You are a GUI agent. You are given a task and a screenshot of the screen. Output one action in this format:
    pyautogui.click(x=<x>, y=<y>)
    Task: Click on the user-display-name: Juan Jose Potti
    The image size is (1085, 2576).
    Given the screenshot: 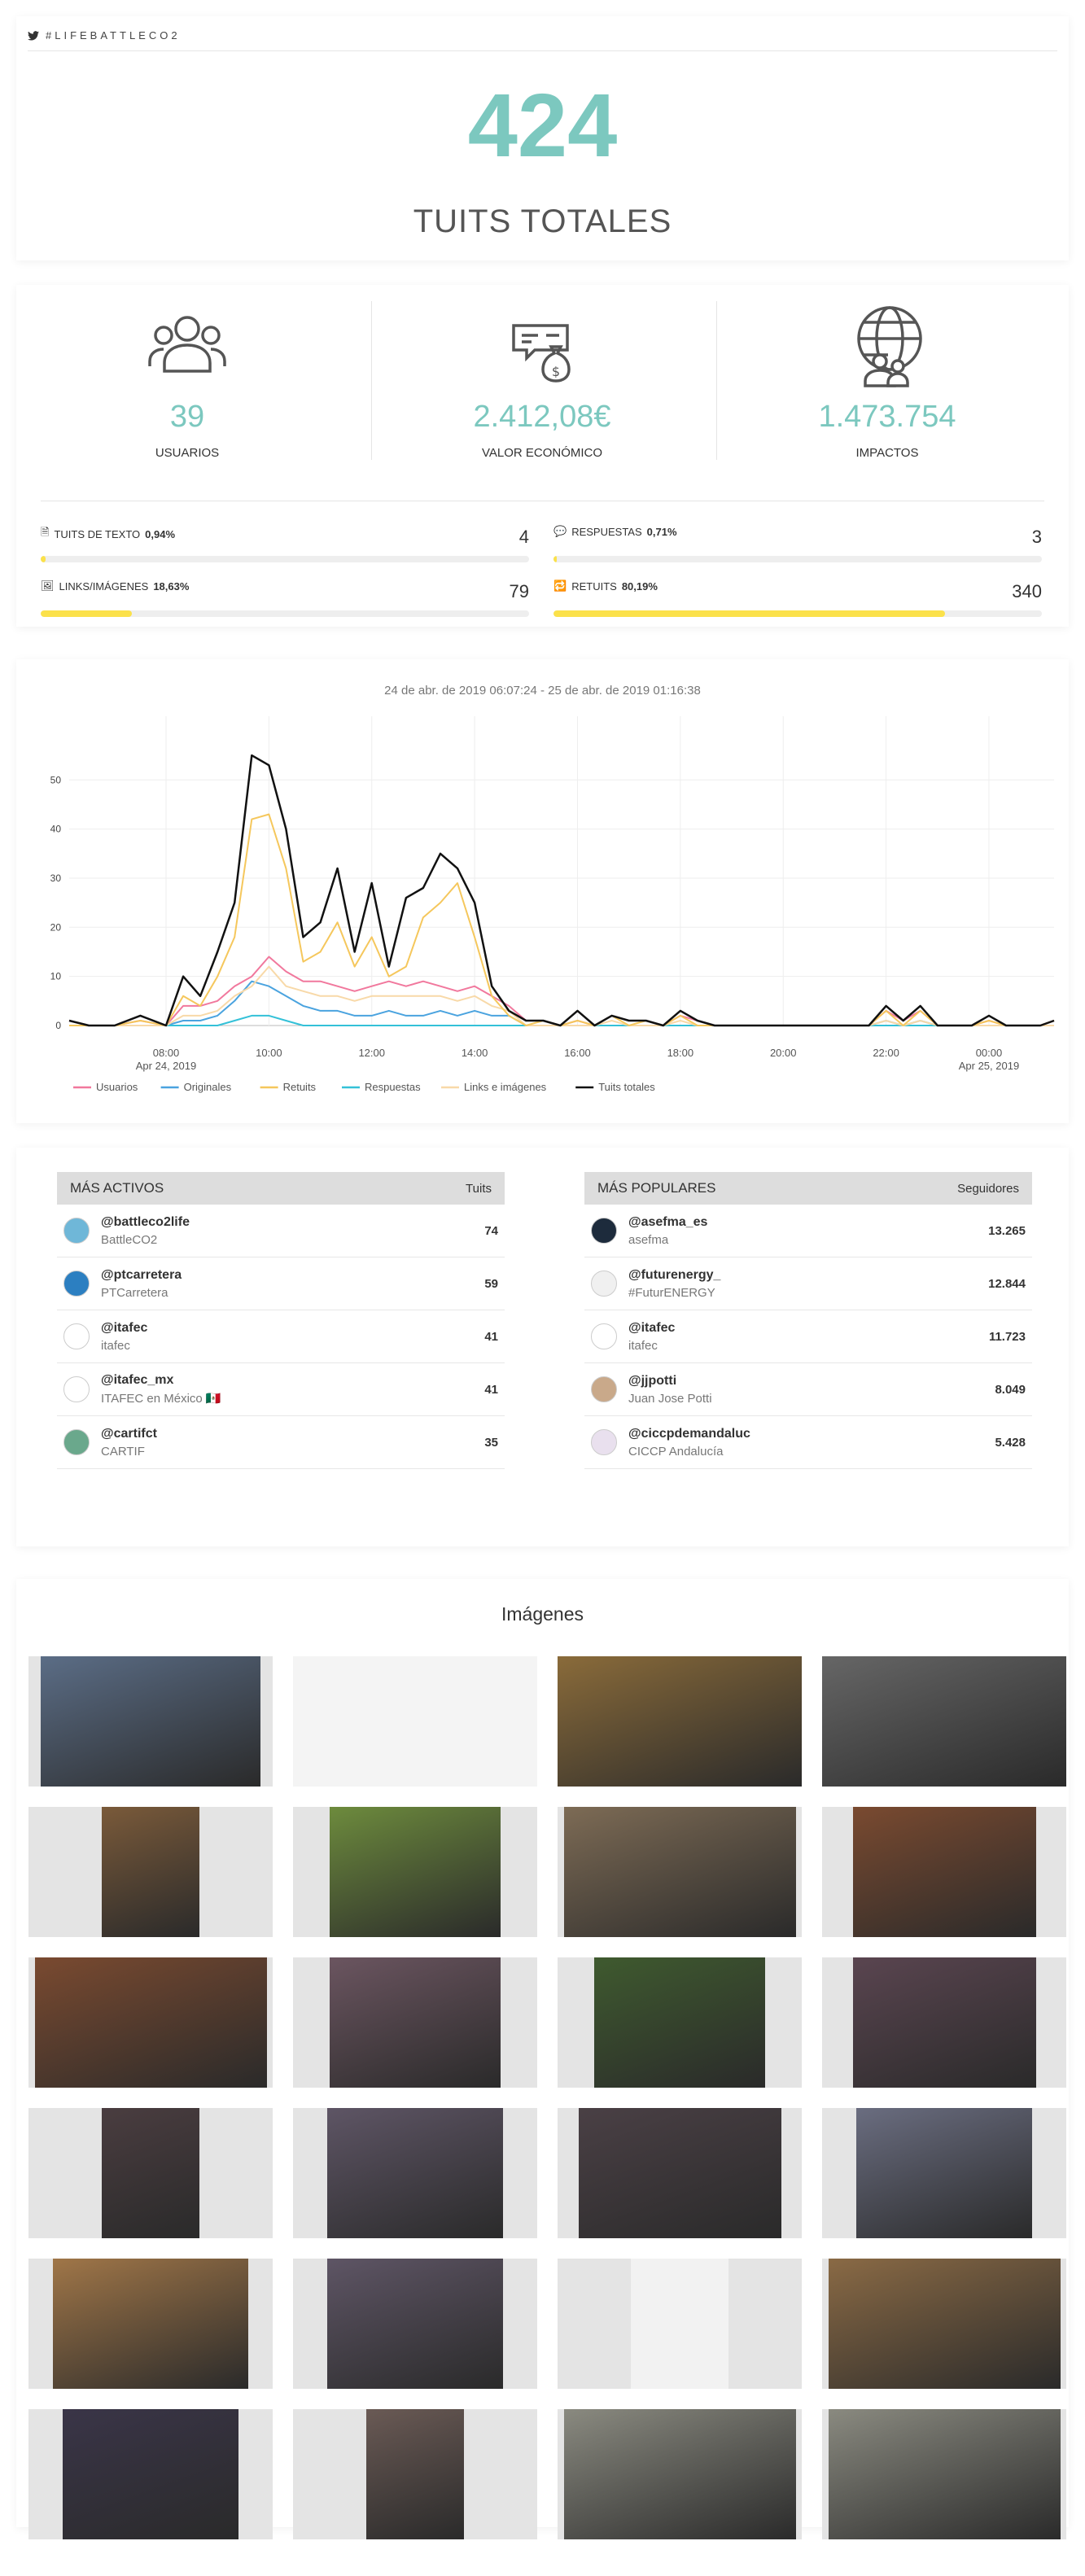 What is the action you would take?
    pyautogui.click(x=670, y=1398)
    